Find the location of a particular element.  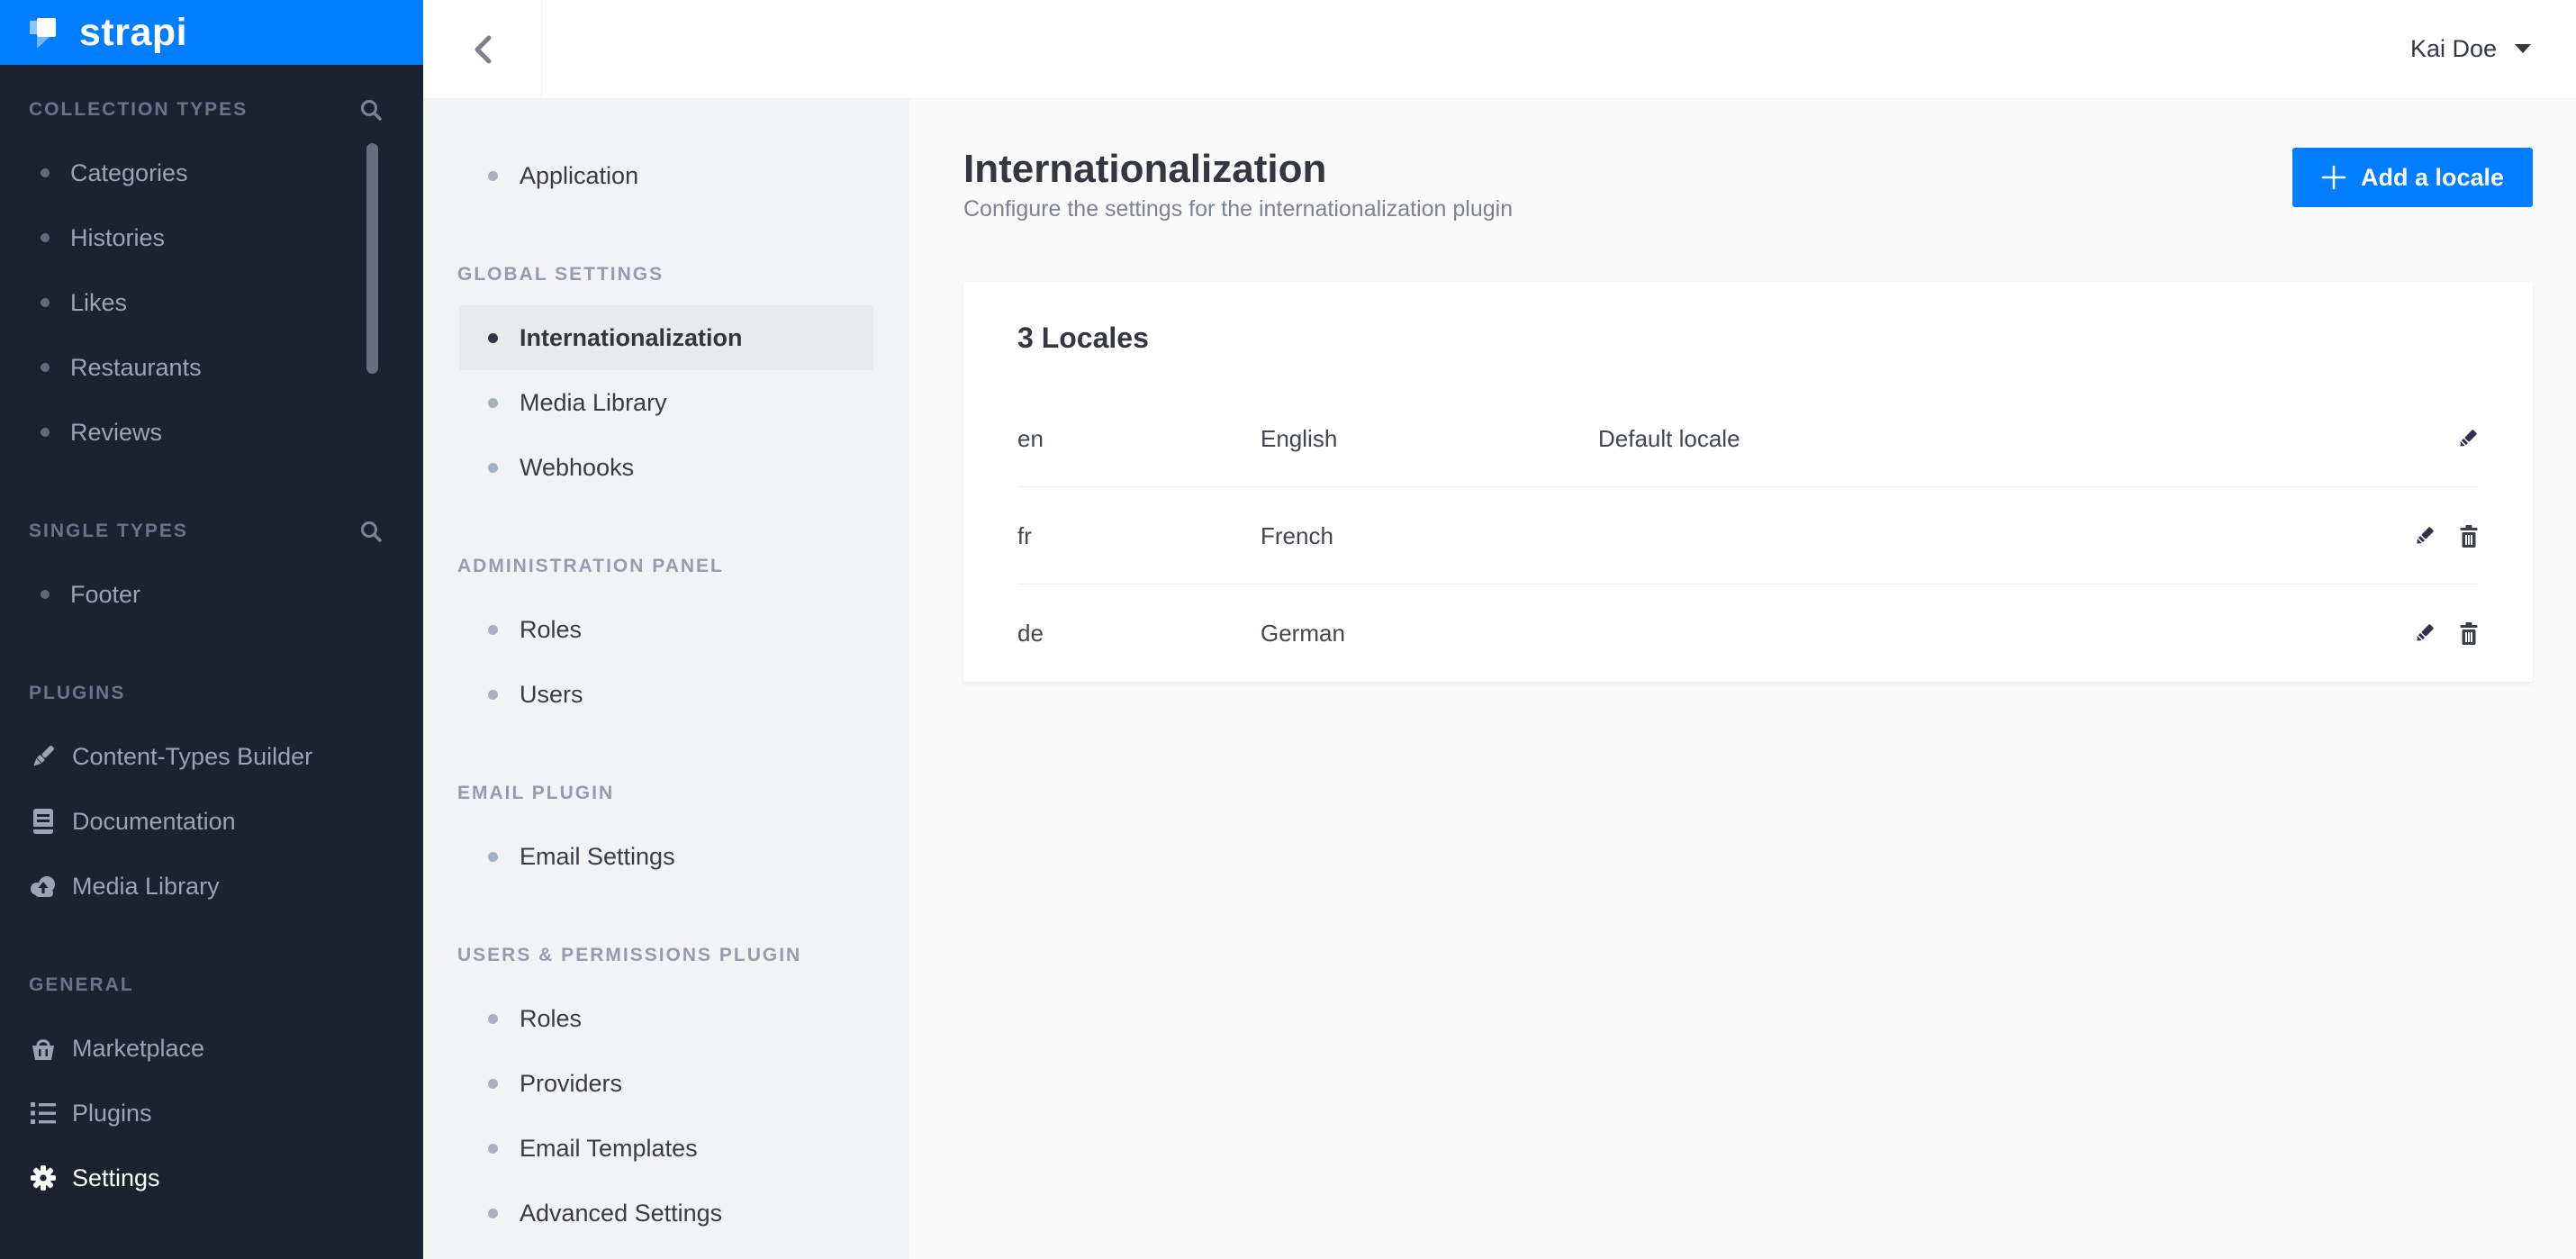

settings-item-email-settings: Email Settings is located at coordinates (666, 856).